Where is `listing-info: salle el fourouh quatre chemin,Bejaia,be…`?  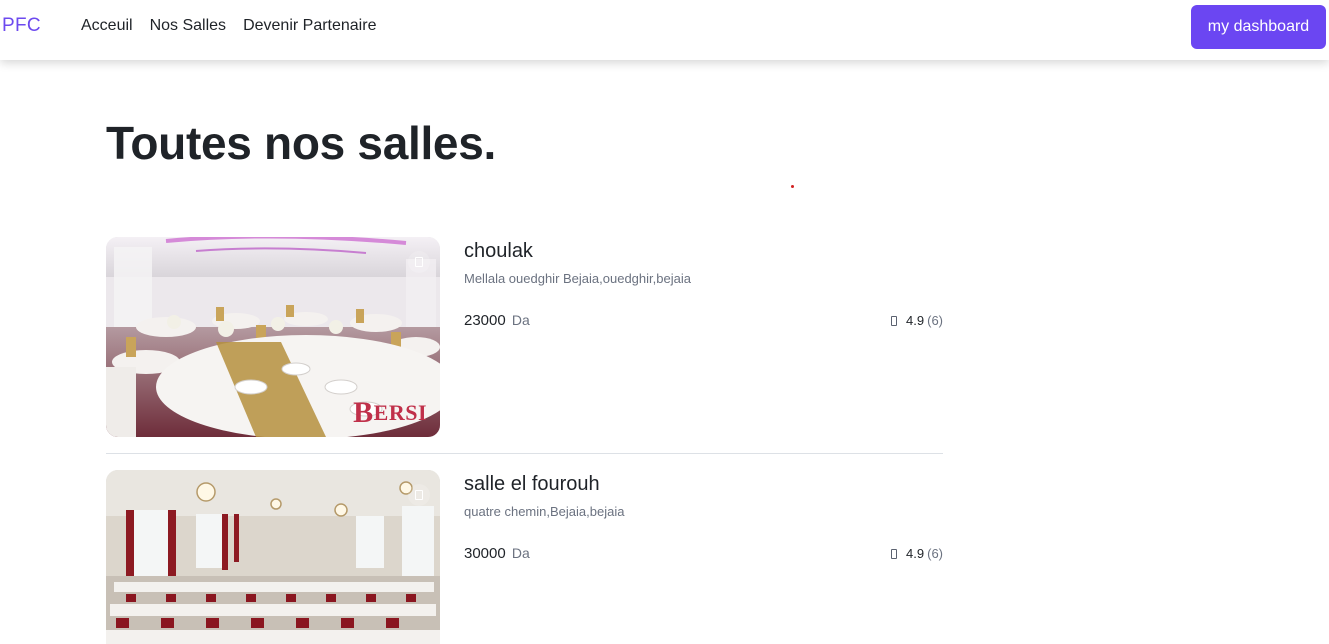
listing-info: salle el fourouh quatre chemin,Bejaia,be… is located at coordinates (703, 557).